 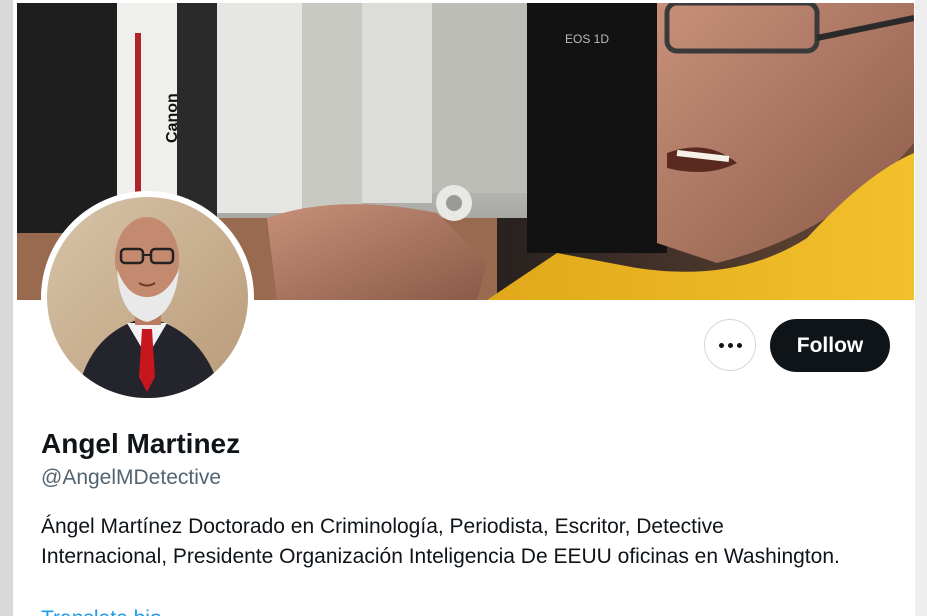 I want to click on camera-model-text: EOS 1D, so click(x=587, y=39).